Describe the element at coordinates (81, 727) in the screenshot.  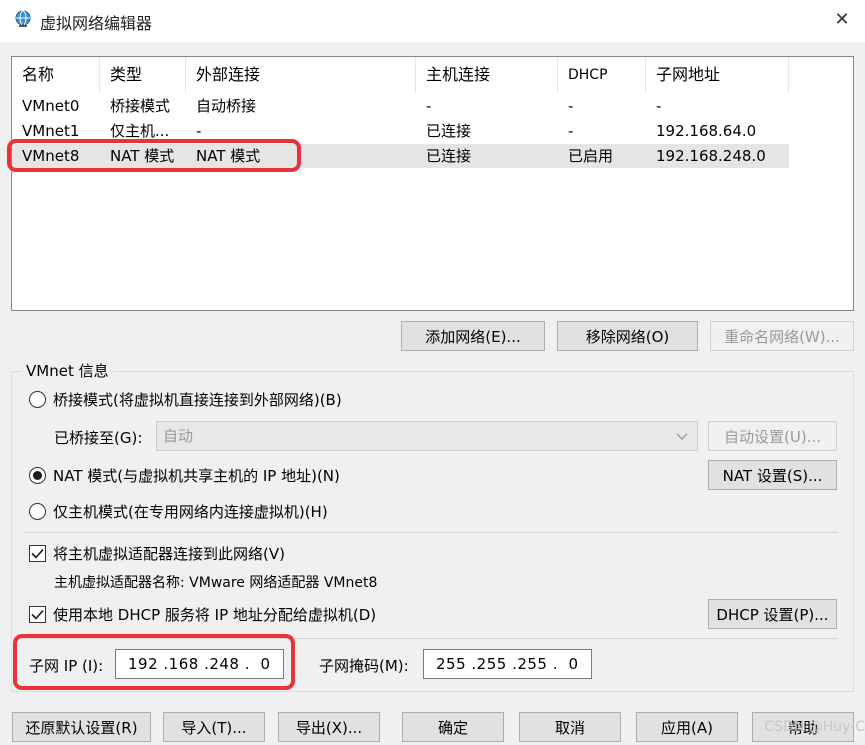
I see `restore-defaults-button: 还原默认设置(R)` at that location.